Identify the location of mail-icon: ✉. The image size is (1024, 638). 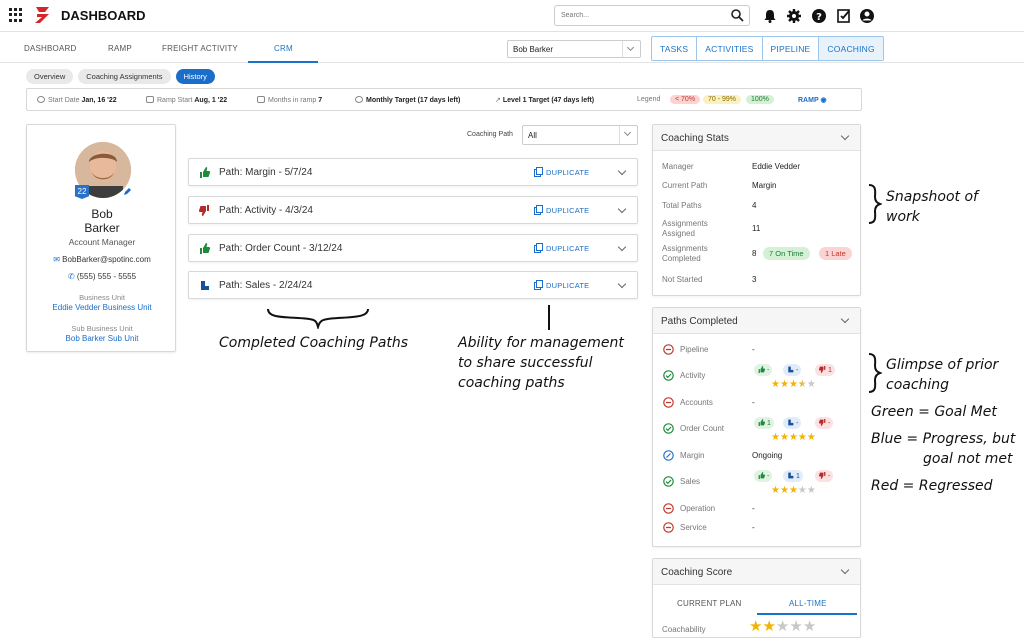
(58, 259).